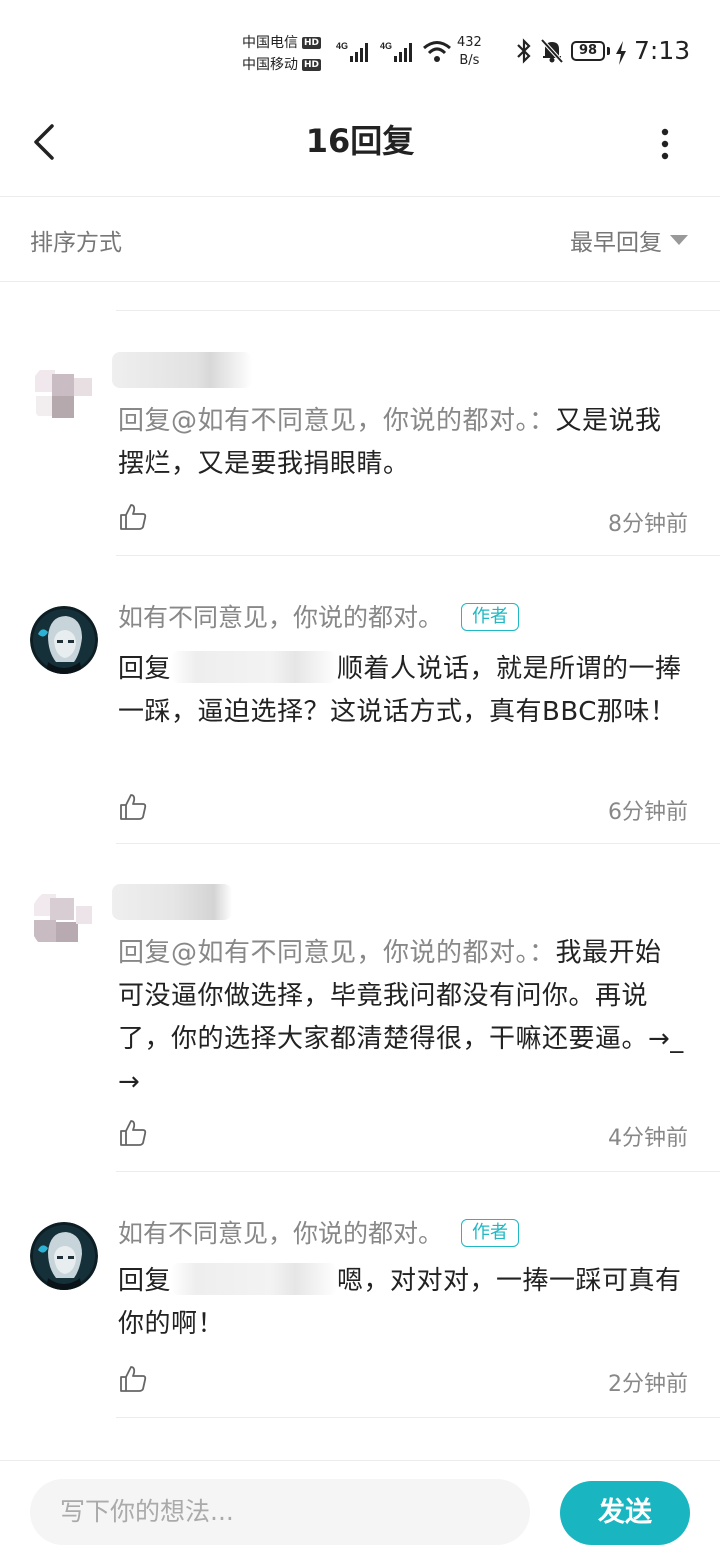 Image resolution: width=720 pixels, height=1561 pixels. I want to click on clock: 7:13, so click(662, 50).